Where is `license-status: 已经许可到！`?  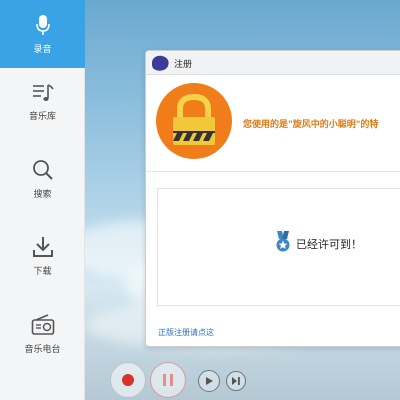 license-status: 已经许可到！ is located at coordinates (318, 244).